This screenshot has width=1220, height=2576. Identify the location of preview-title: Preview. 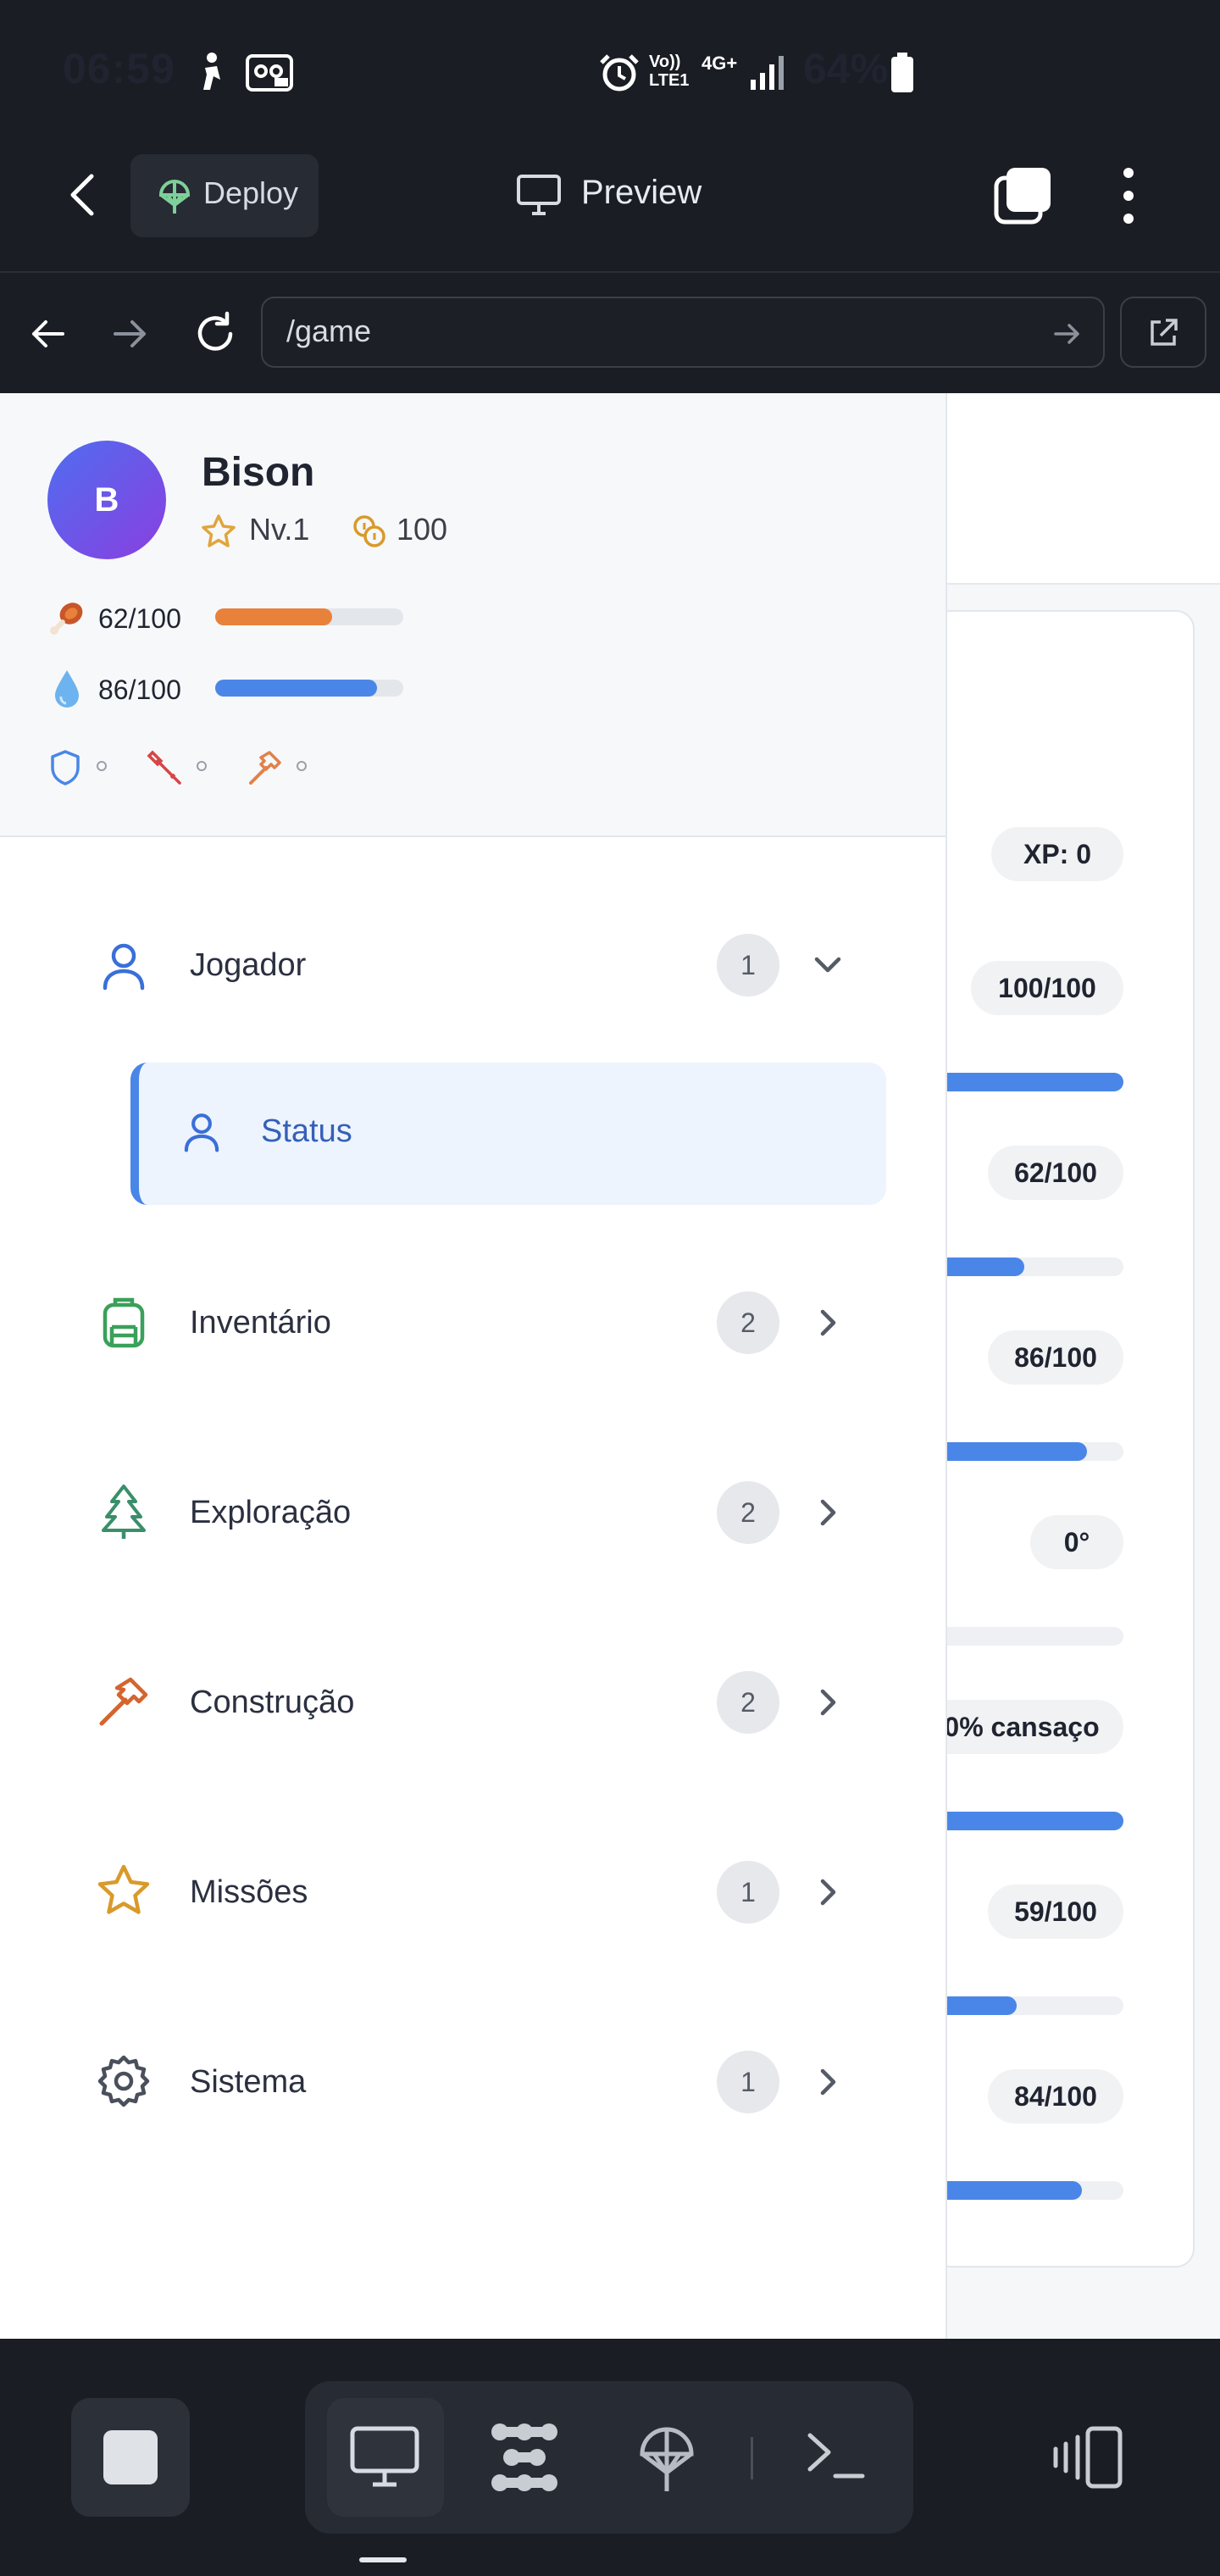
(641, 193).